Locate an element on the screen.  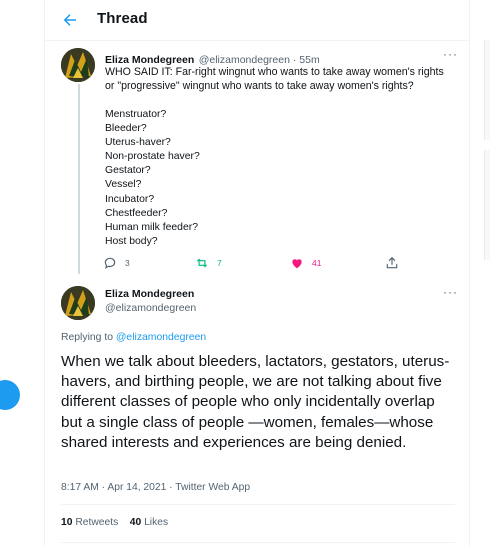
compose-button is located at coordinates (10, 395).